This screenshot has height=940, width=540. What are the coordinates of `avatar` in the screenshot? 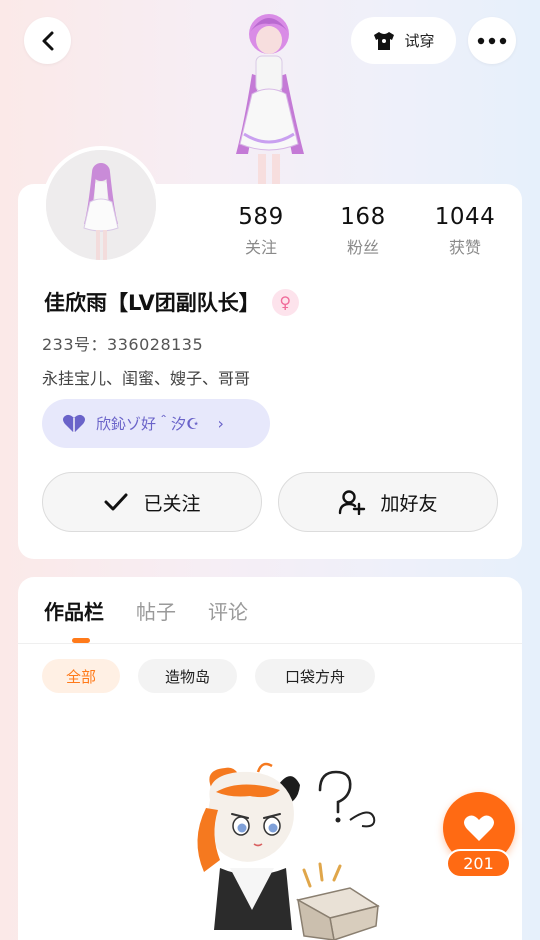 It's located at (101, 205).